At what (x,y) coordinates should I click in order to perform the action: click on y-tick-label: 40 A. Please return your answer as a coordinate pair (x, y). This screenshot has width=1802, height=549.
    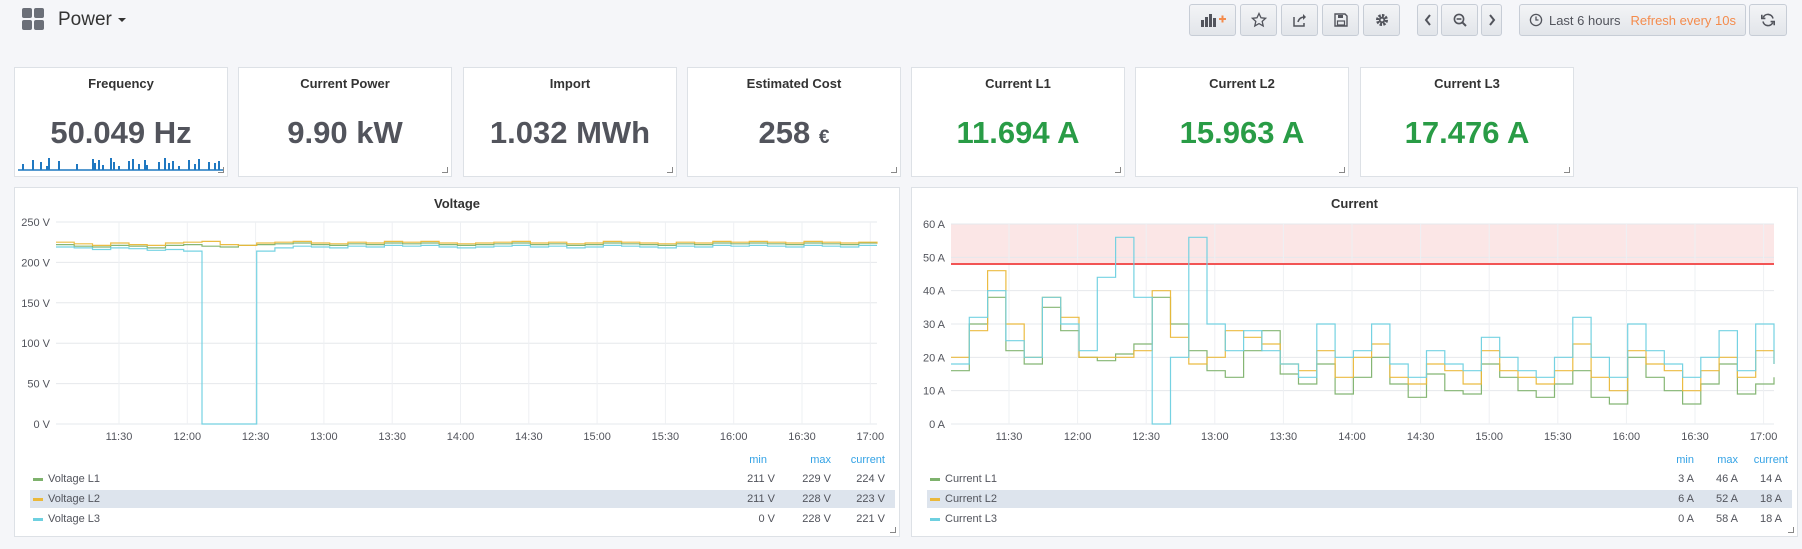
    Looking at the image, I should click on (934, 292).